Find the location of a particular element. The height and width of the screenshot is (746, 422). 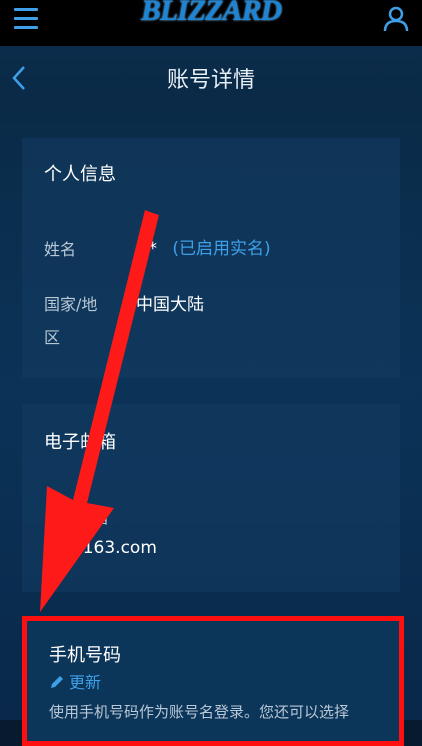

phone-title: 手机号码 is located at coordinates (85, 655).